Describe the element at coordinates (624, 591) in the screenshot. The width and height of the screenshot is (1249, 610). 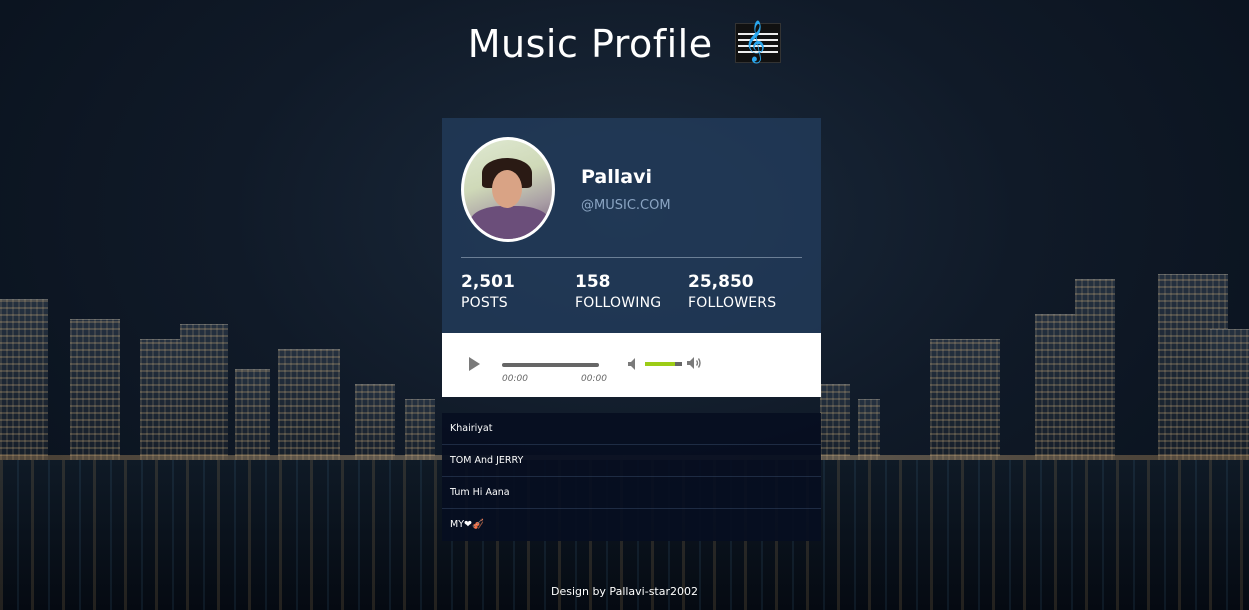
I see `footer-credit: Design by Pallavi-star2002` at that location.